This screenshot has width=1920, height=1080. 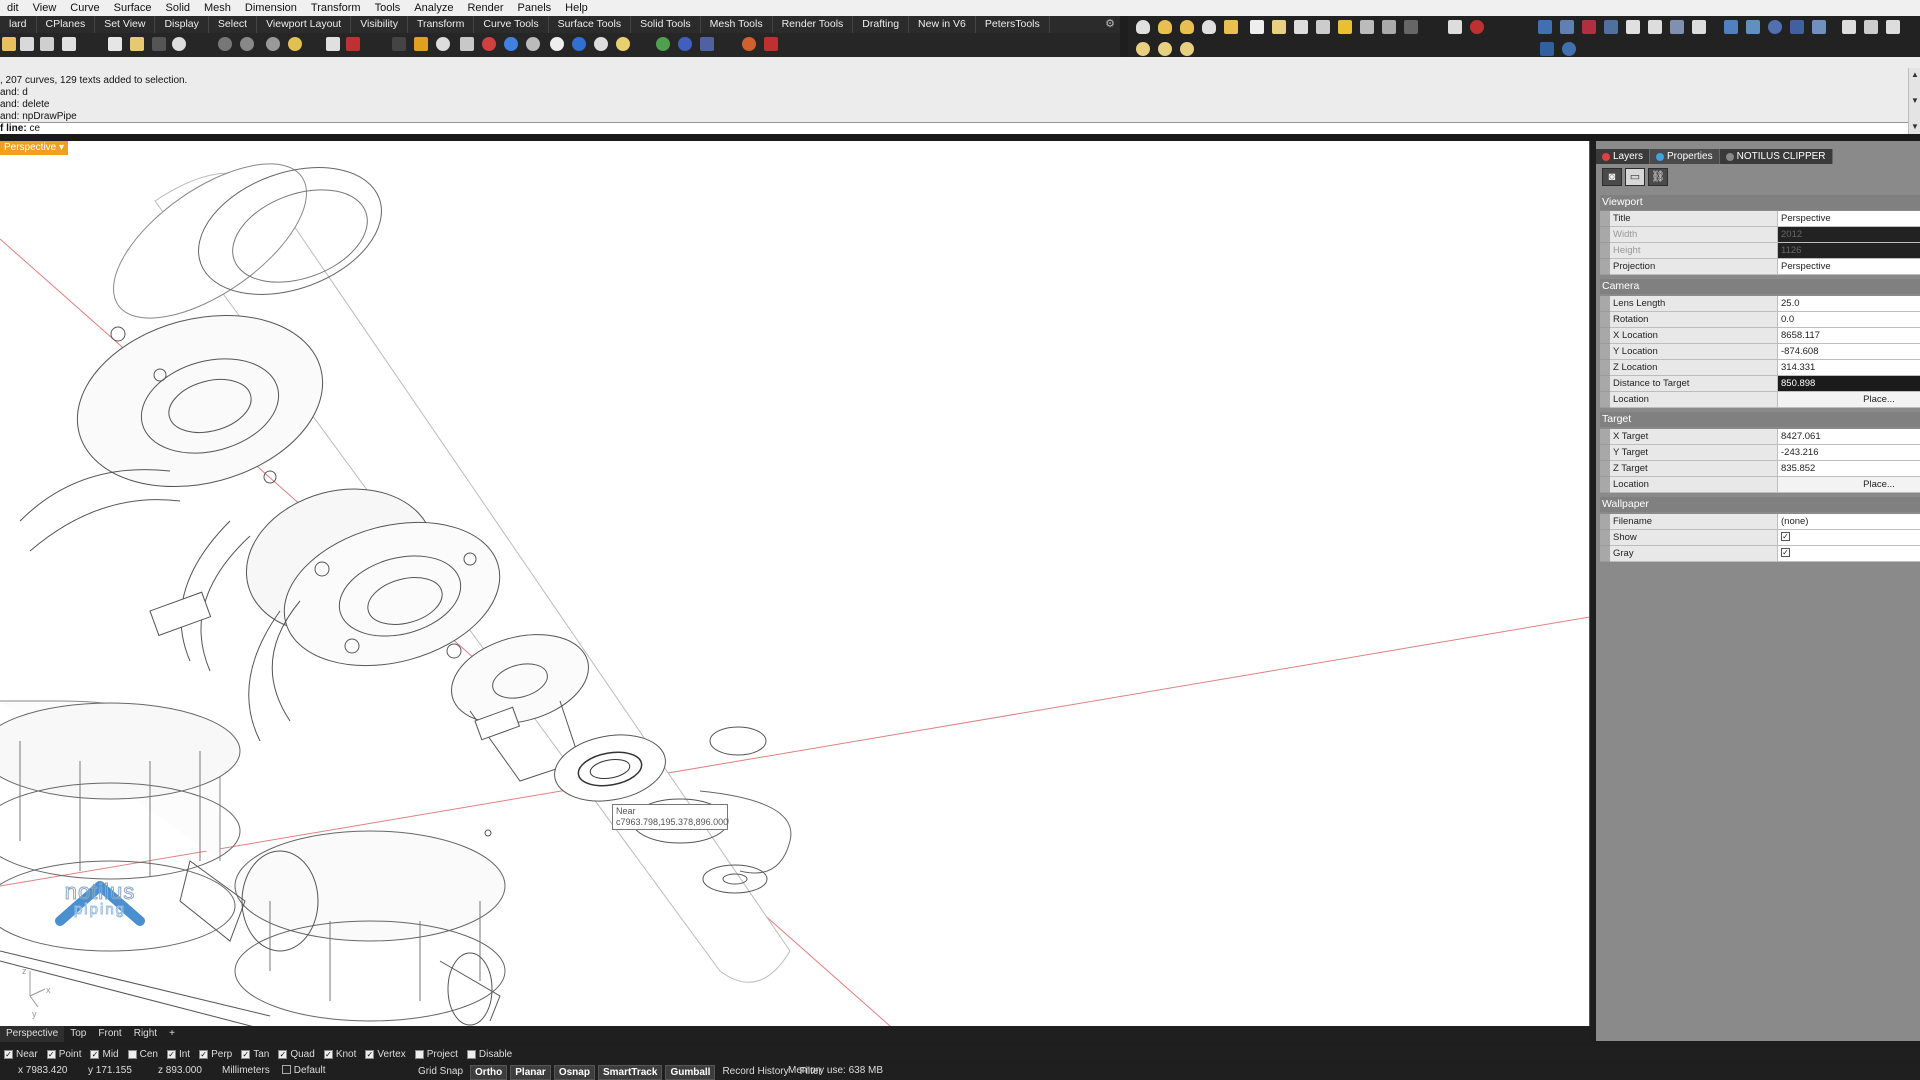 What do you see at coordinates (1231, 27) in the screenshot?
I see `lamp-pair-icon` at bounding box center [1231, 27].